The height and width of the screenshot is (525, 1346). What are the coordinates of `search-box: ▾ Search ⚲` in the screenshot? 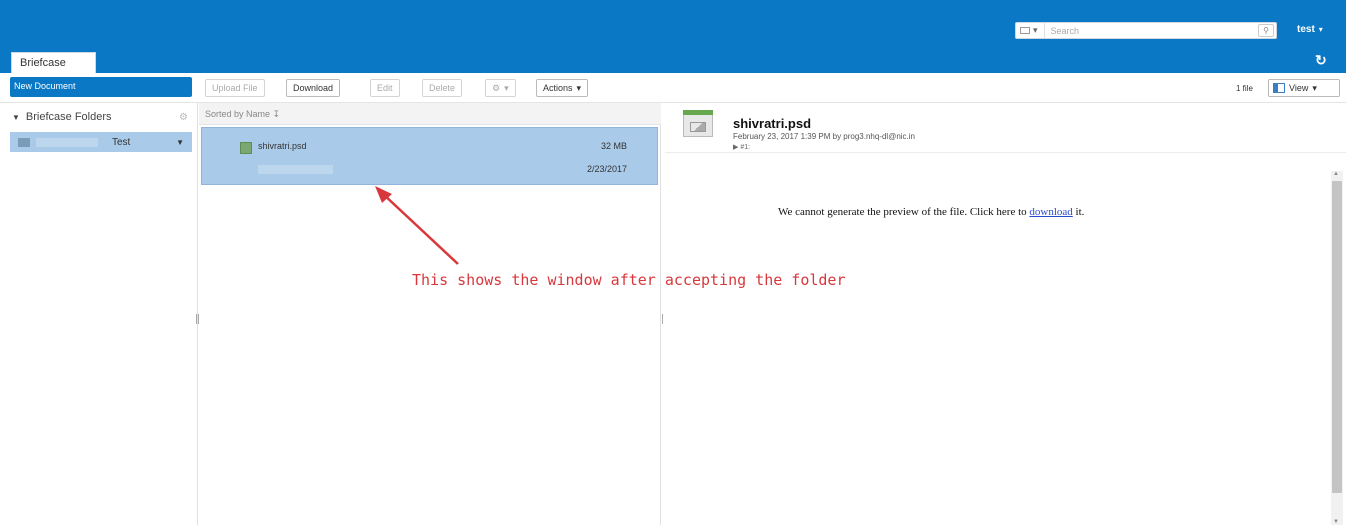 It's located at (1146, 30).